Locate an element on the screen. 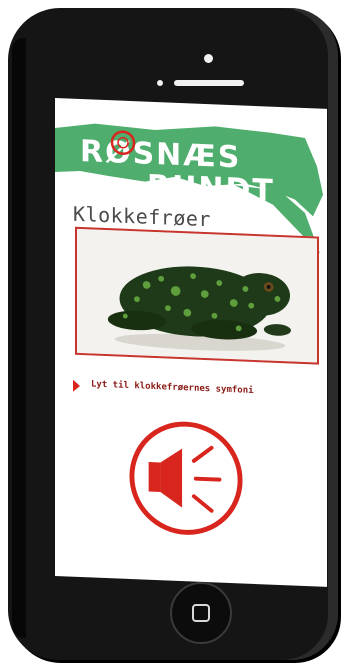 This screenshot has width=349, height=668. play-sound-button is located at coordinates (186, 478).